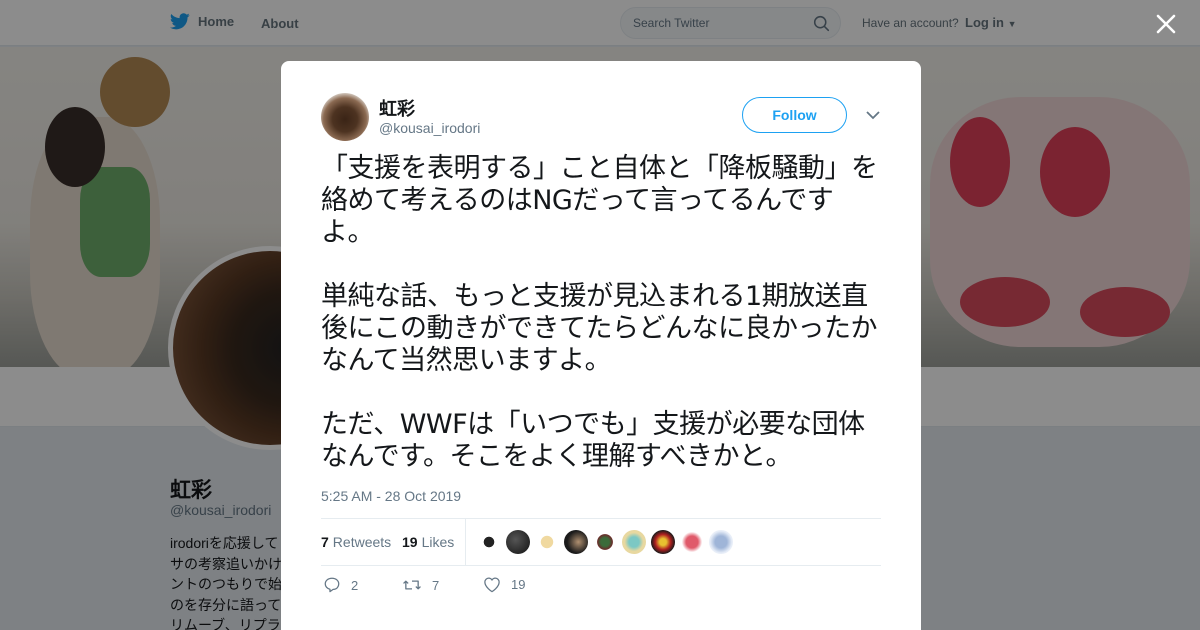 The width and height of the screenshot is (1200, 630). I want to click on author-name: 虹彩, so click(397, 108).